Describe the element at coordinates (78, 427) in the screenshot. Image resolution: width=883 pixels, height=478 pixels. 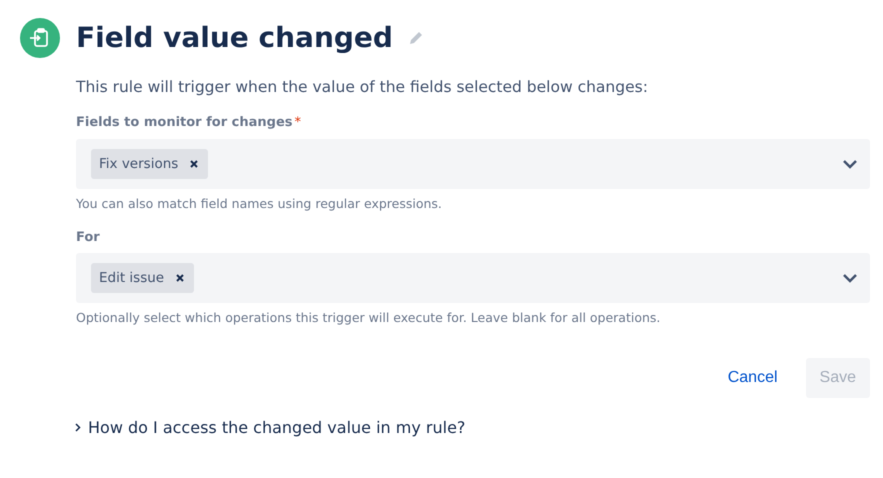
I see `chevron-right-icon` at that location.